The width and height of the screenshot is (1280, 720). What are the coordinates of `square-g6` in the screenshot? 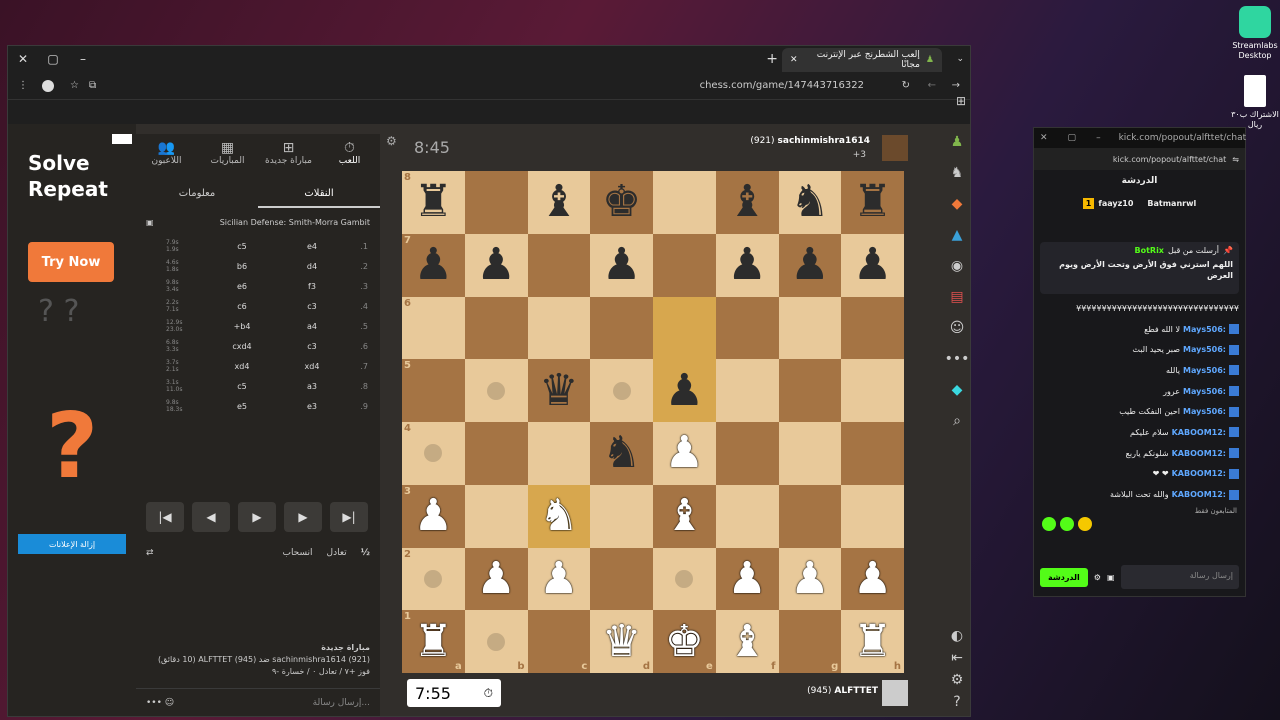 It's located at (810, 328).